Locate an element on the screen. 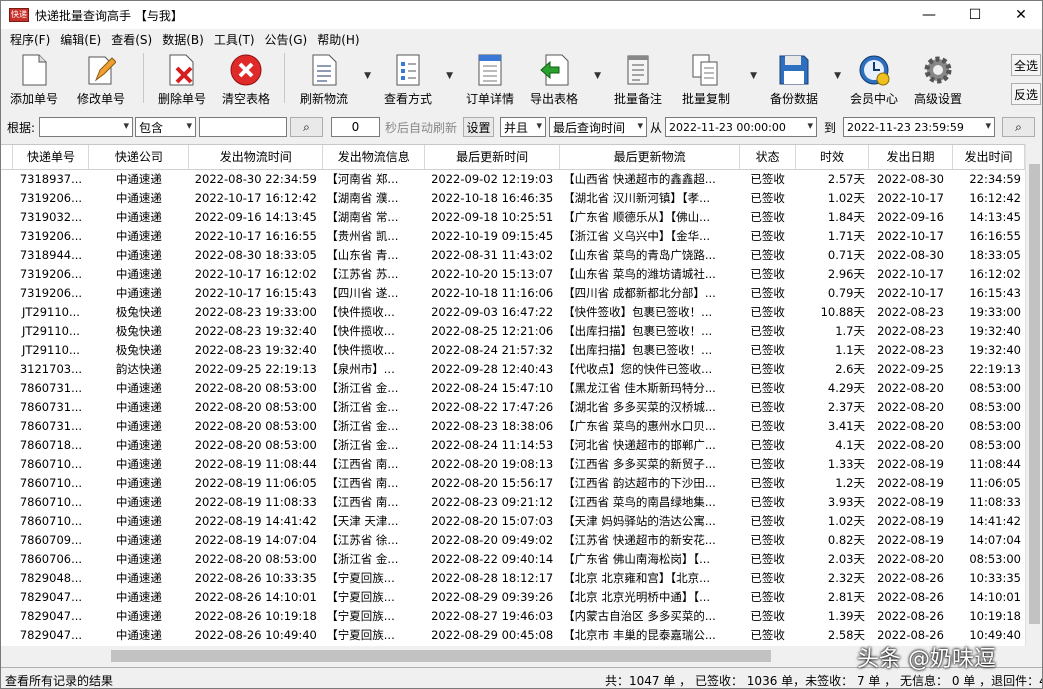 The image size is (1043, 689). clear-table-button: 清空表格 is located at coordinates (246, 78).